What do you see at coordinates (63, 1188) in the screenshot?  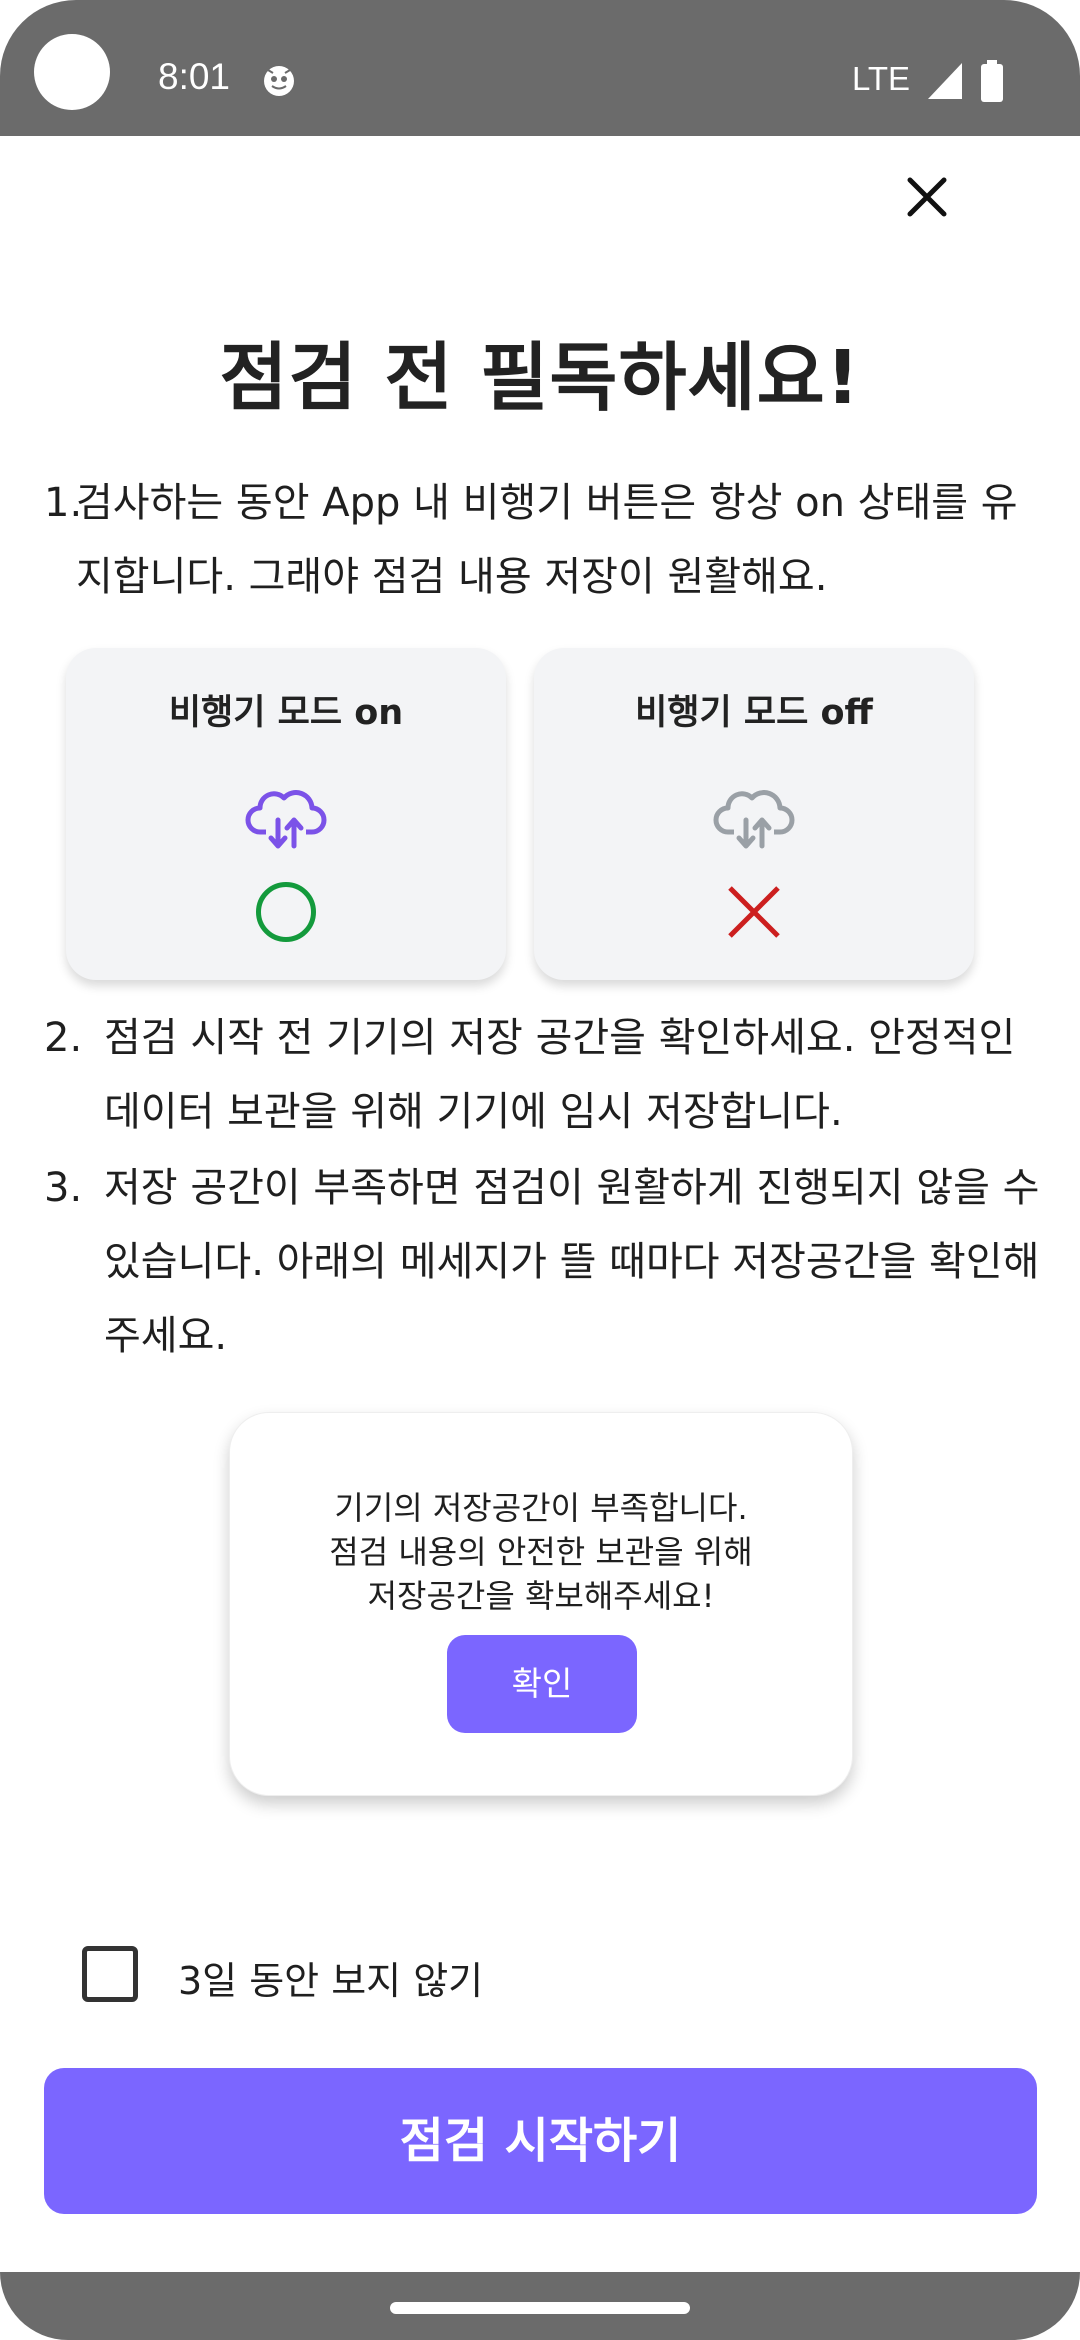 I see `notice-number: 3.` at bounding box center [63, 1188].